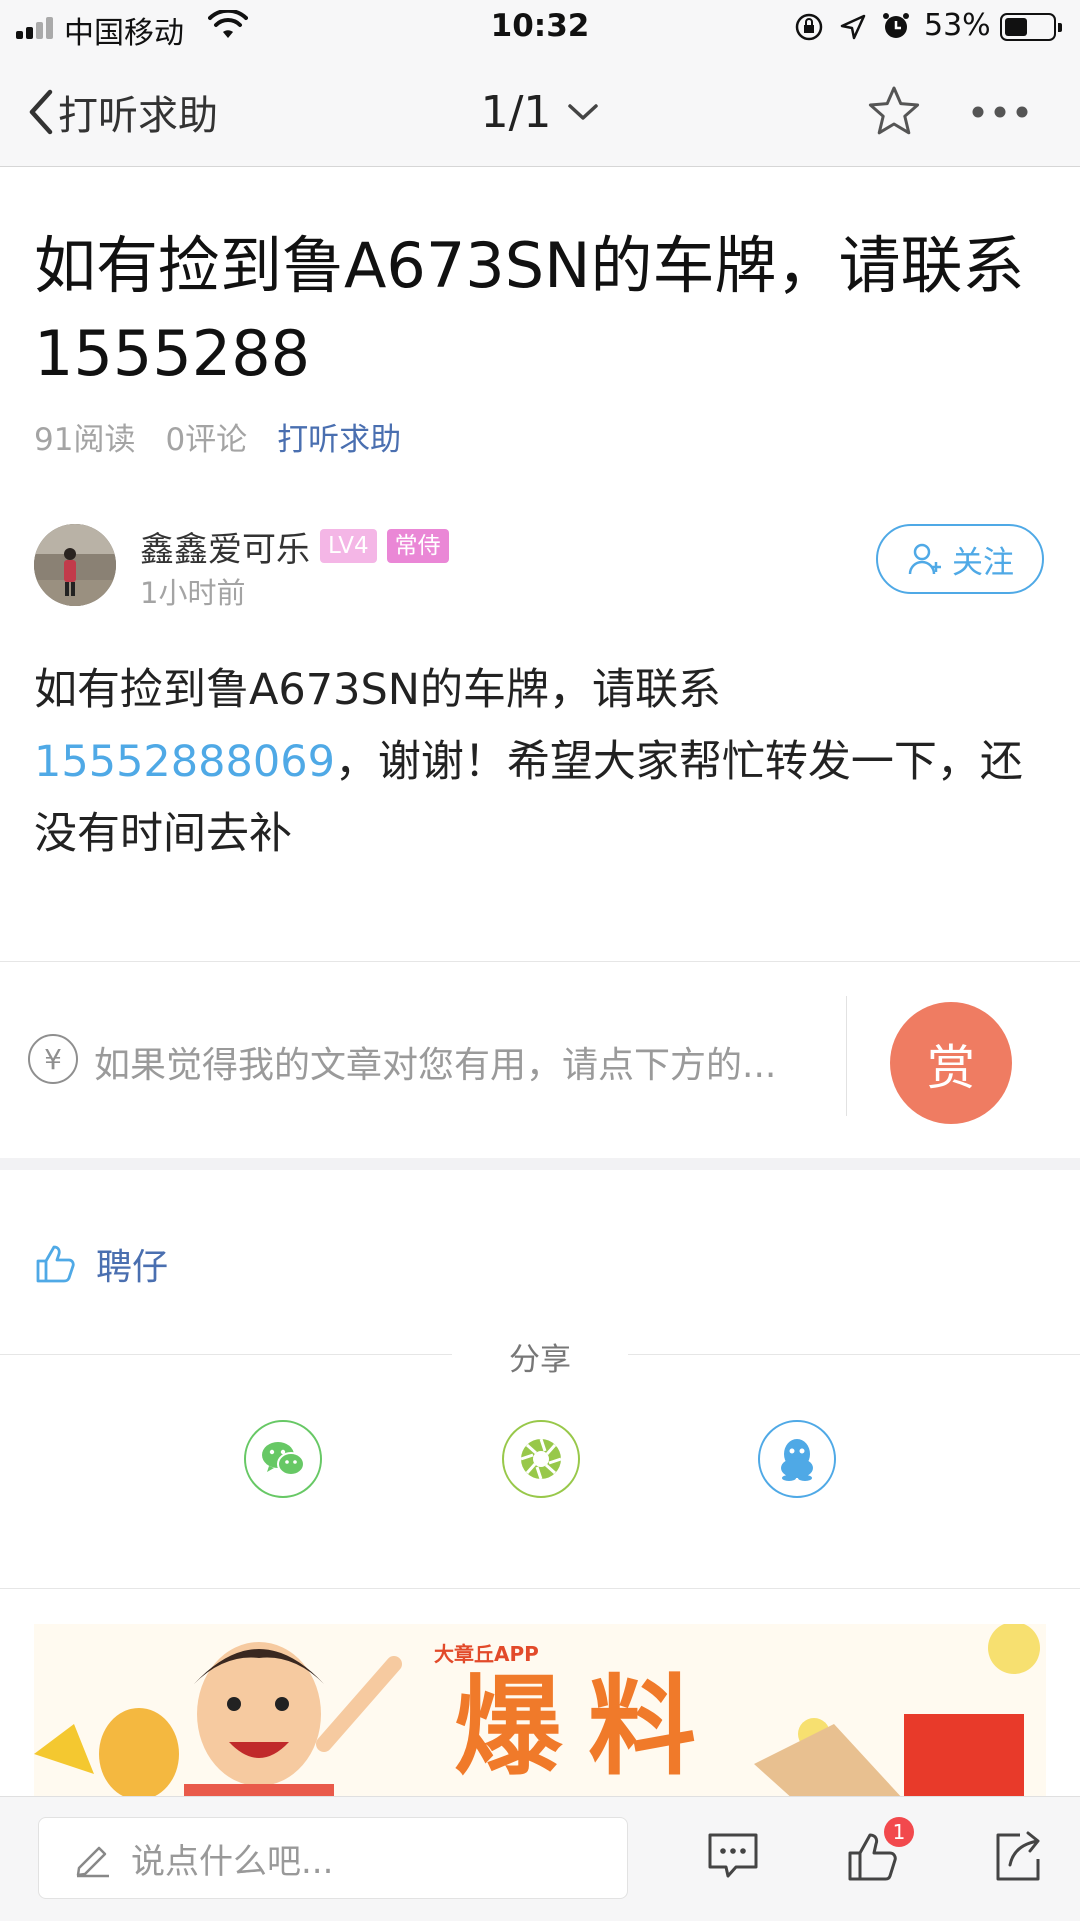 Image resolution: width=1080 pixels, height=1921 pixels. What do you see at coordinates (92, 1862) in the screenshot?
I see `pencil-icon` at bounding box center [92, 1862].